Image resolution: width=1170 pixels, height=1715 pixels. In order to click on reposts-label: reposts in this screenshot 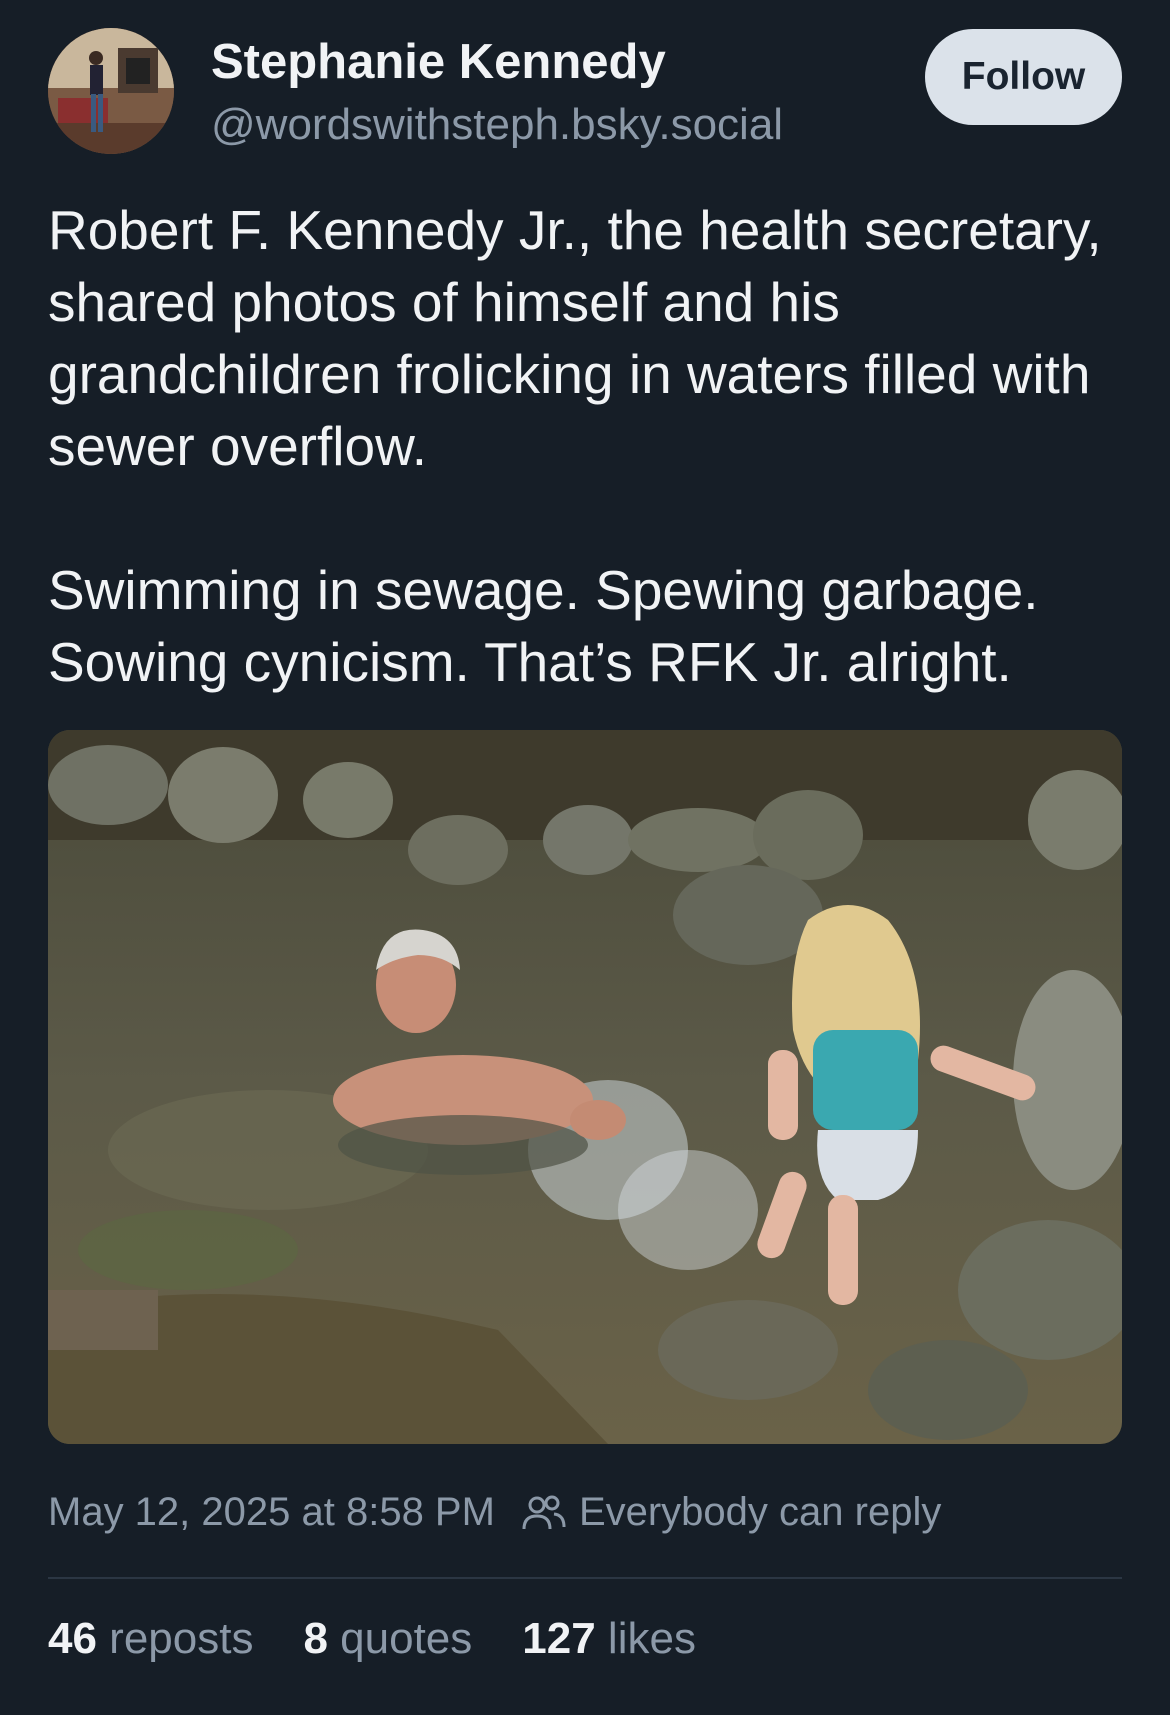, I will do `click(181, 1638)`.